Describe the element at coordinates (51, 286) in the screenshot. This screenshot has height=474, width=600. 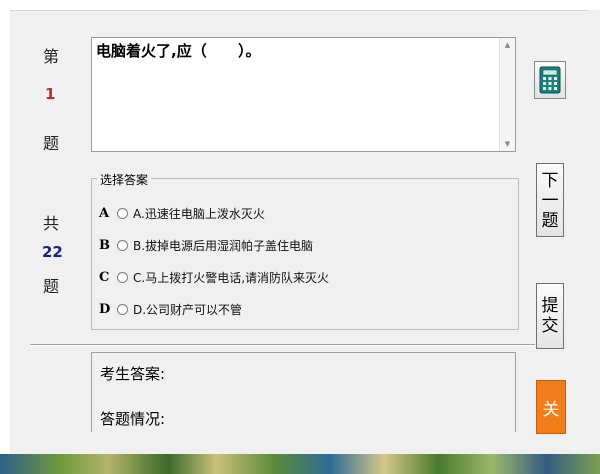
I see `total-suffix: 题` at that location.